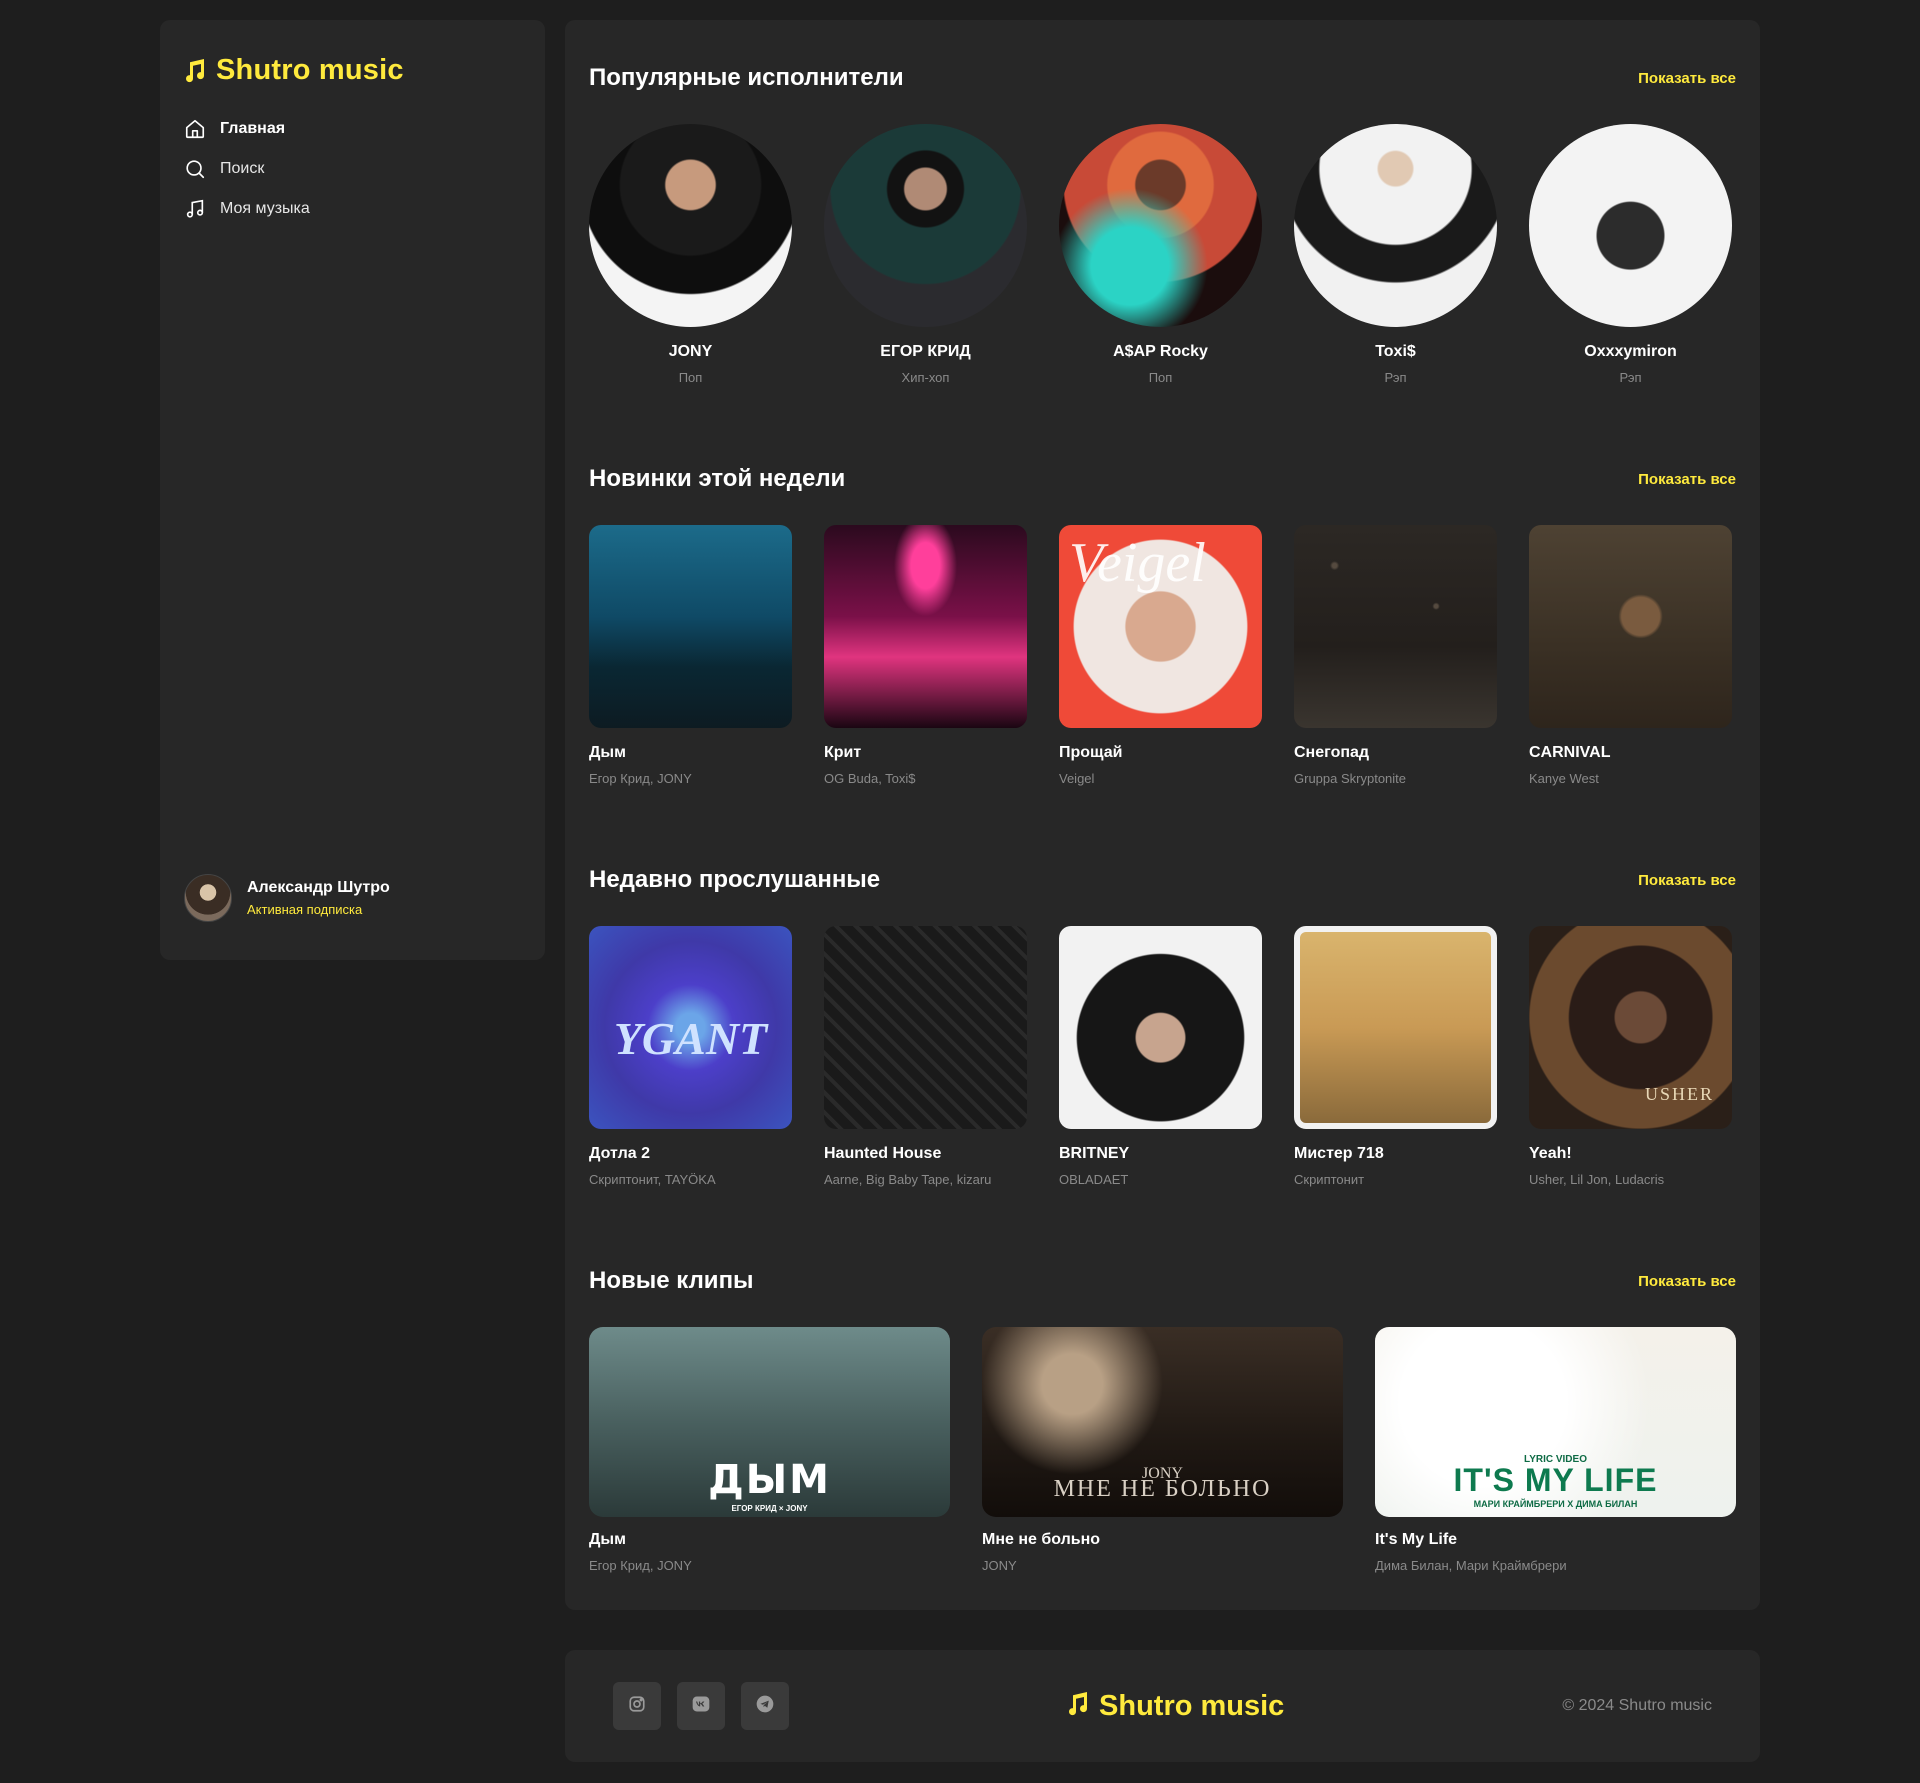 This screenshot has height=1783, width=1920. I want to click on clip-card: ДЫМ ЕГОР КРИД × JONY Дым Егор Крид, JONY, so click(769, 1450).